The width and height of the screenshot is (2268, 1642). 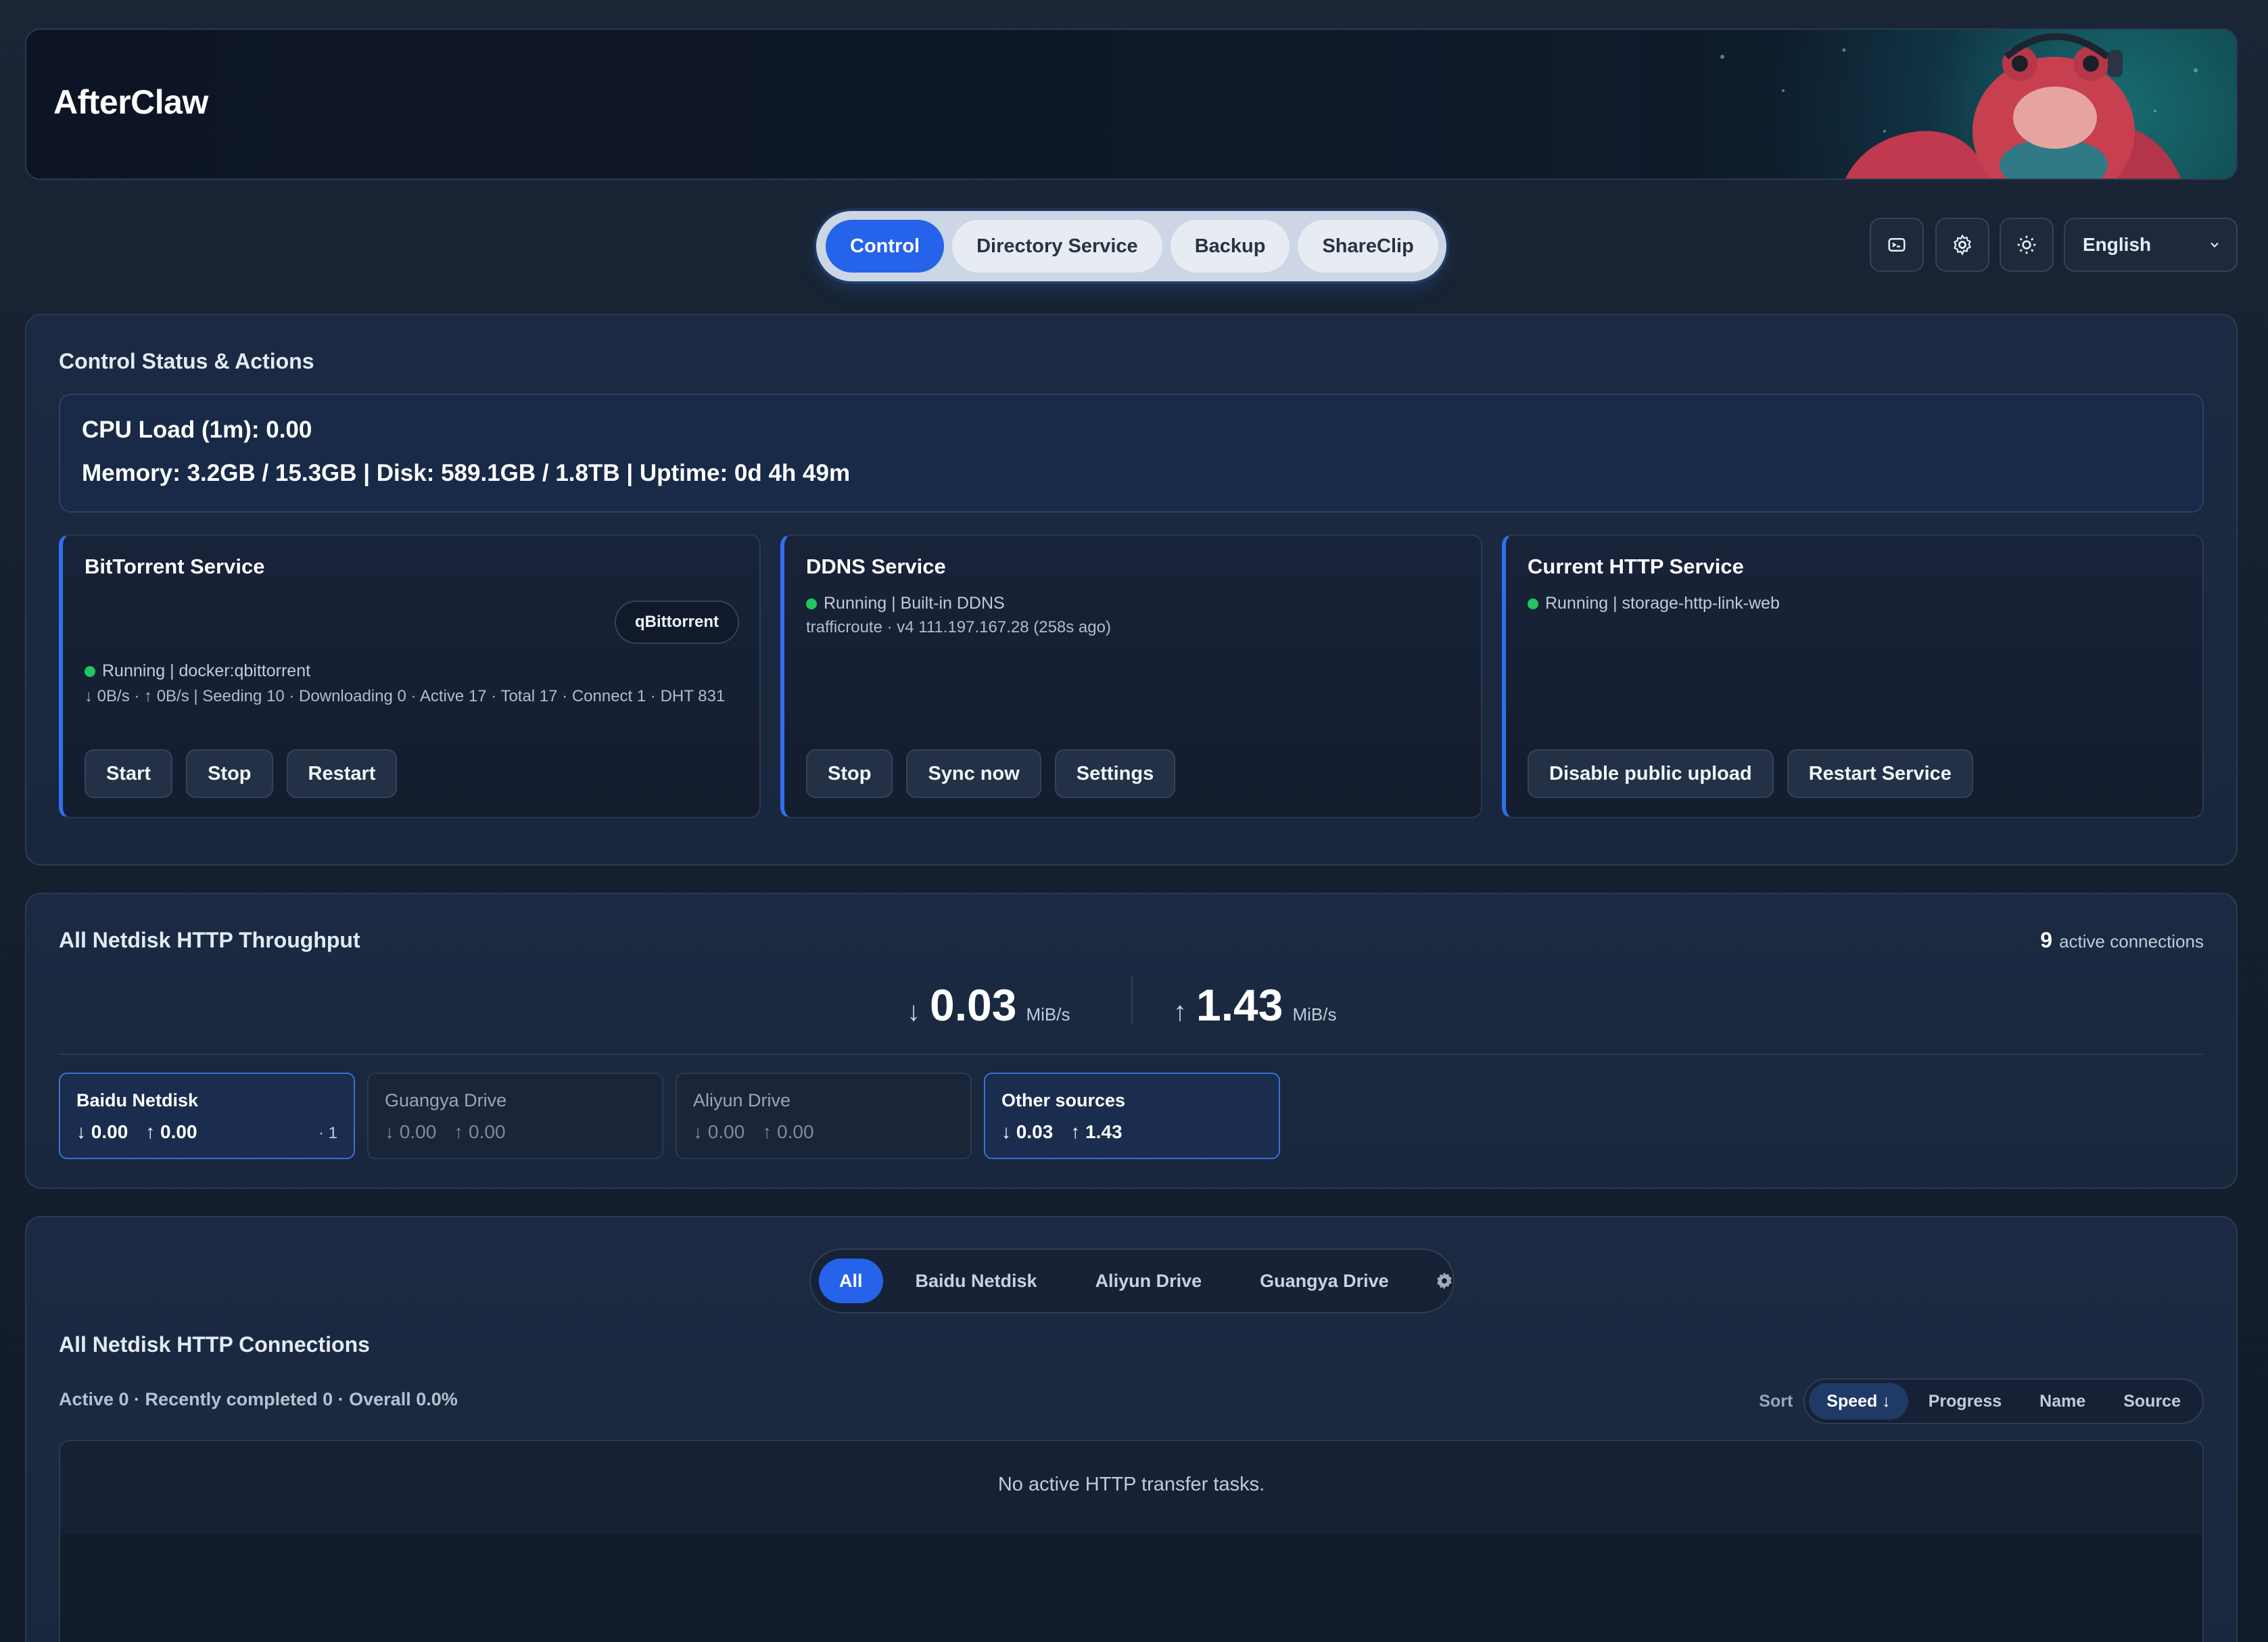 What do you see at coordinates (849, 773) in the screenshot?
I see `ddns-stop-button: Stop` at bounding box center [849, 773].